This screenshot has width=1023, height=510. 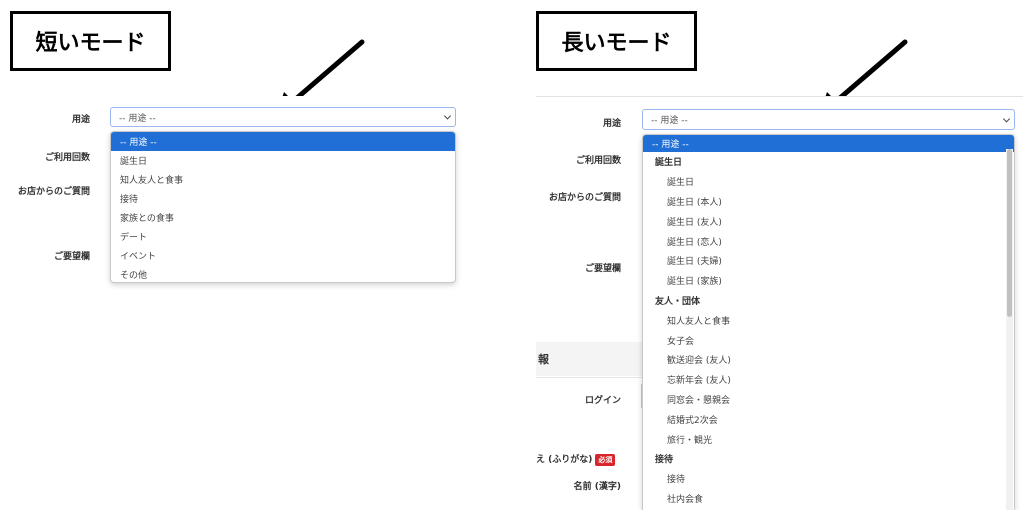 What do you see at coordinates (589, 377) in the screenshot?
I see `section-divider` at bounding box center [589, 377].